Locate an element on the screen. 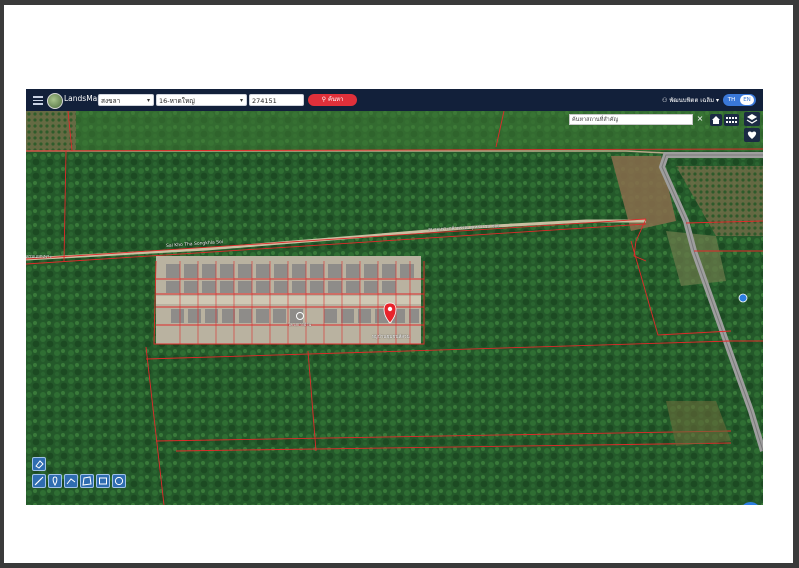 This screenshot has height=568, width=799. pin-icon is located at coordinates (55, 481).